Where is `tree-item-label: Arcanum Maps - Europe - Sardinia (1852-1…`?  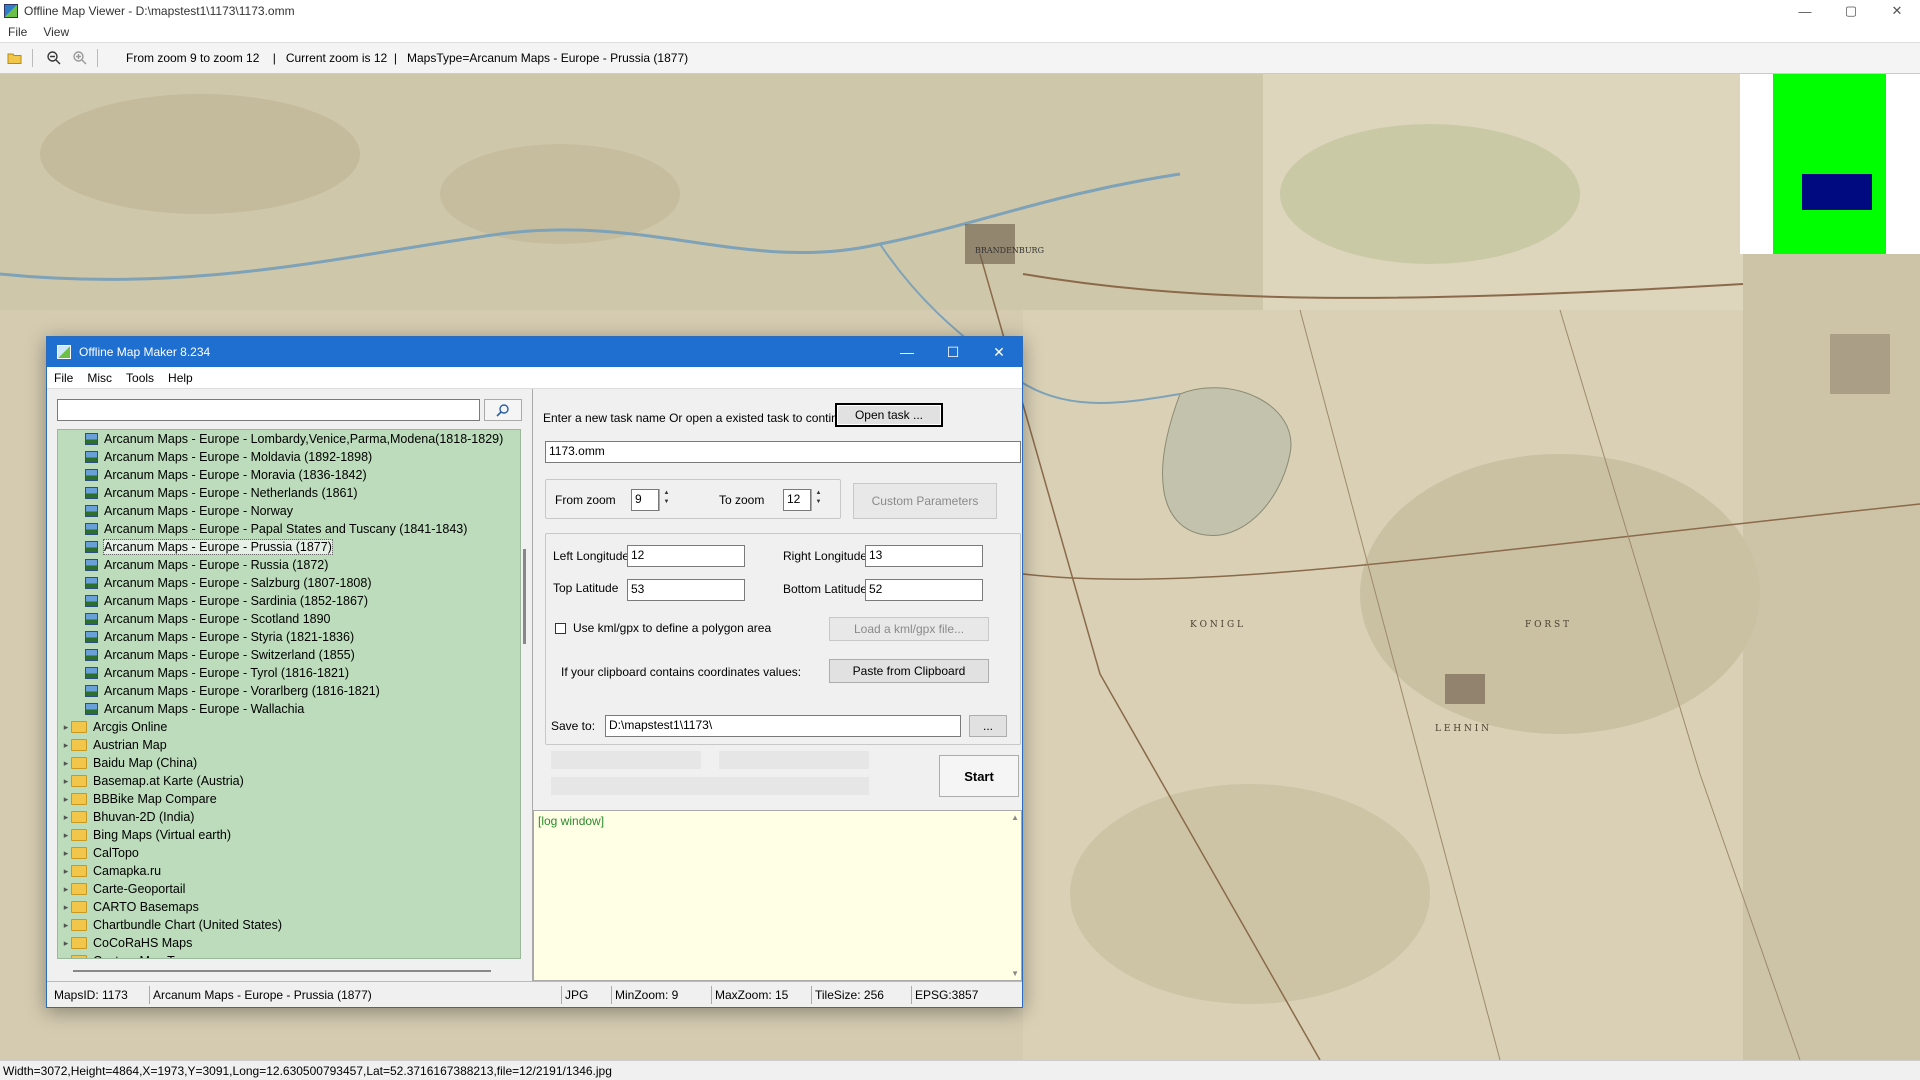
tree-item-label: Arcanum Maps - Europe - Sardinia (1852-1… is located at coordinates (236, 601).